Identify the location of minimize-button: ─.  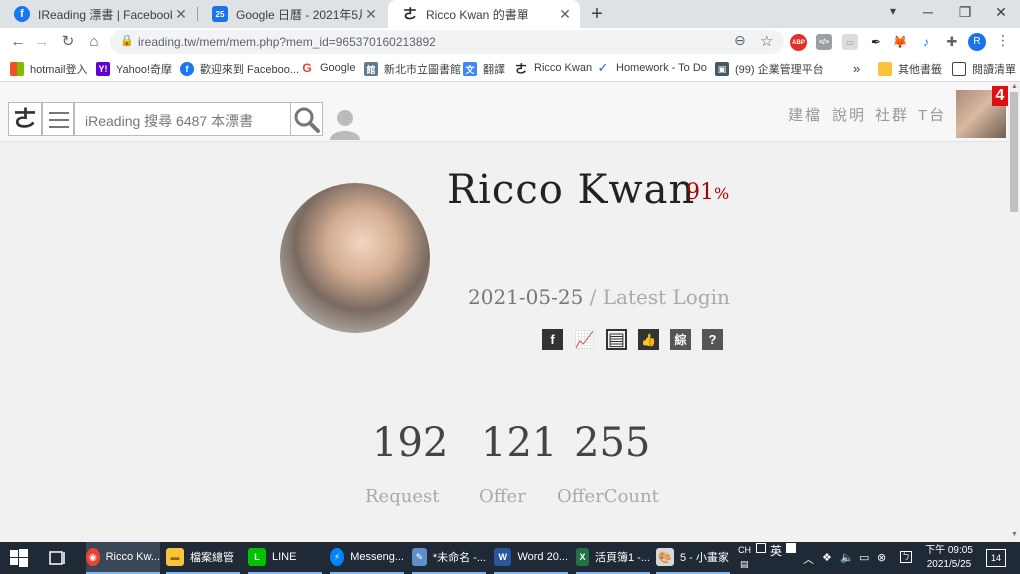
(928, 12).